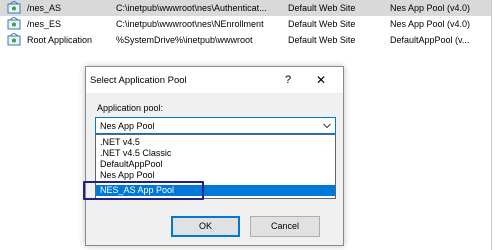 The image size is (499, 250). What do you see at coordinates (214, 80) in the screenshot?
I see `dialog-titlebar: Select Application Pool ? ✕` at bounding box center [214, 80].